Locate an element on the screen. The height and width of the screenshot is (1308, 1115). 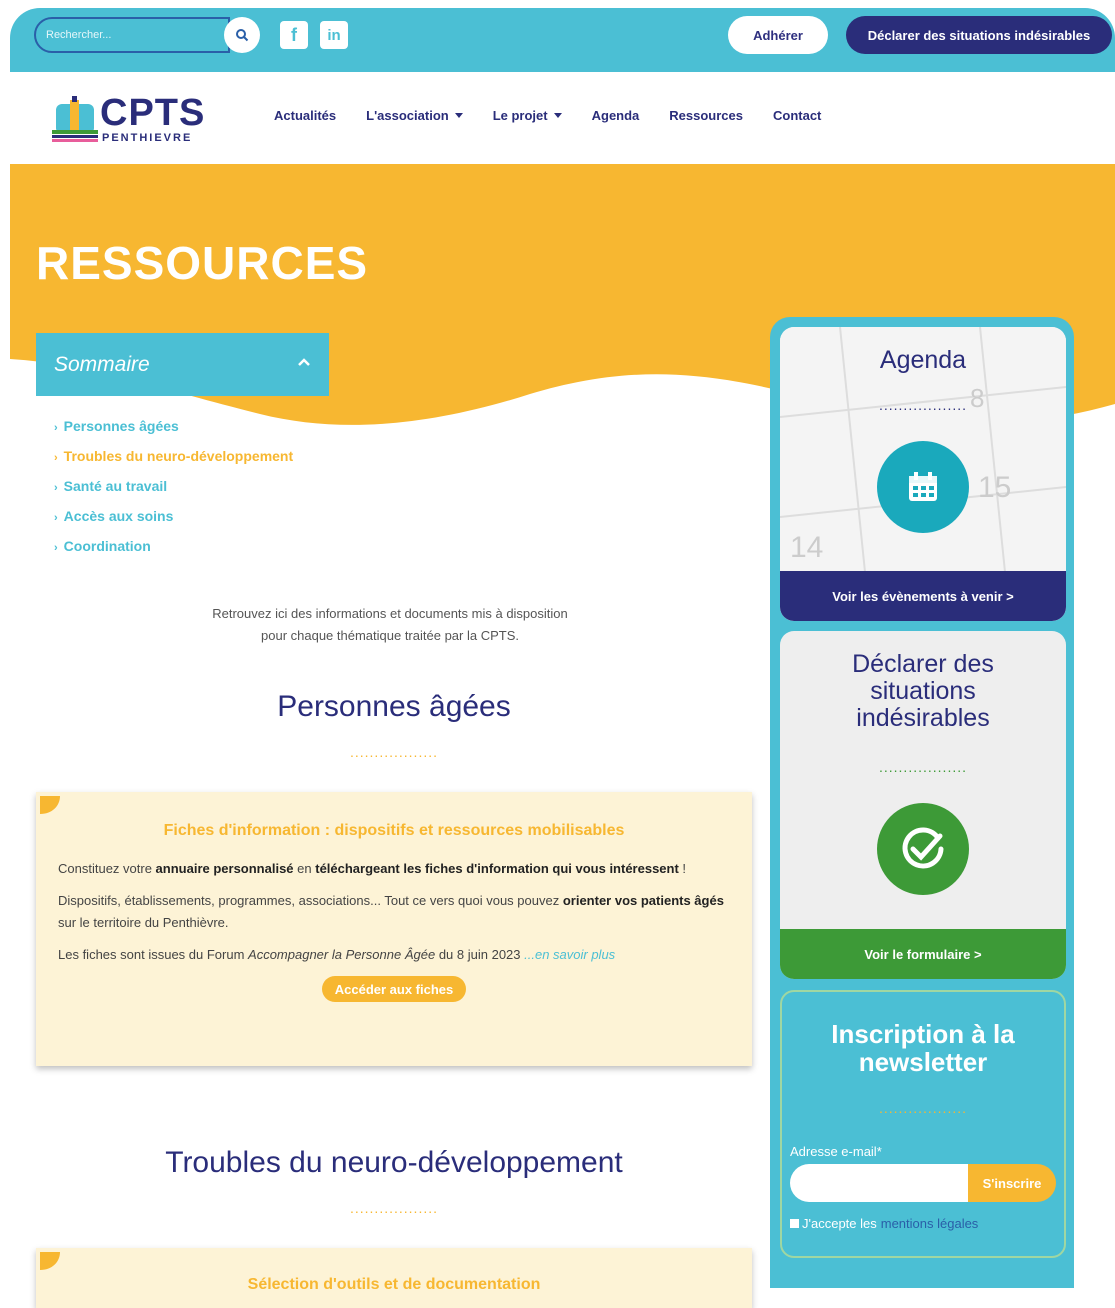
nav-association: L'association is located at coordinates (414, 115).